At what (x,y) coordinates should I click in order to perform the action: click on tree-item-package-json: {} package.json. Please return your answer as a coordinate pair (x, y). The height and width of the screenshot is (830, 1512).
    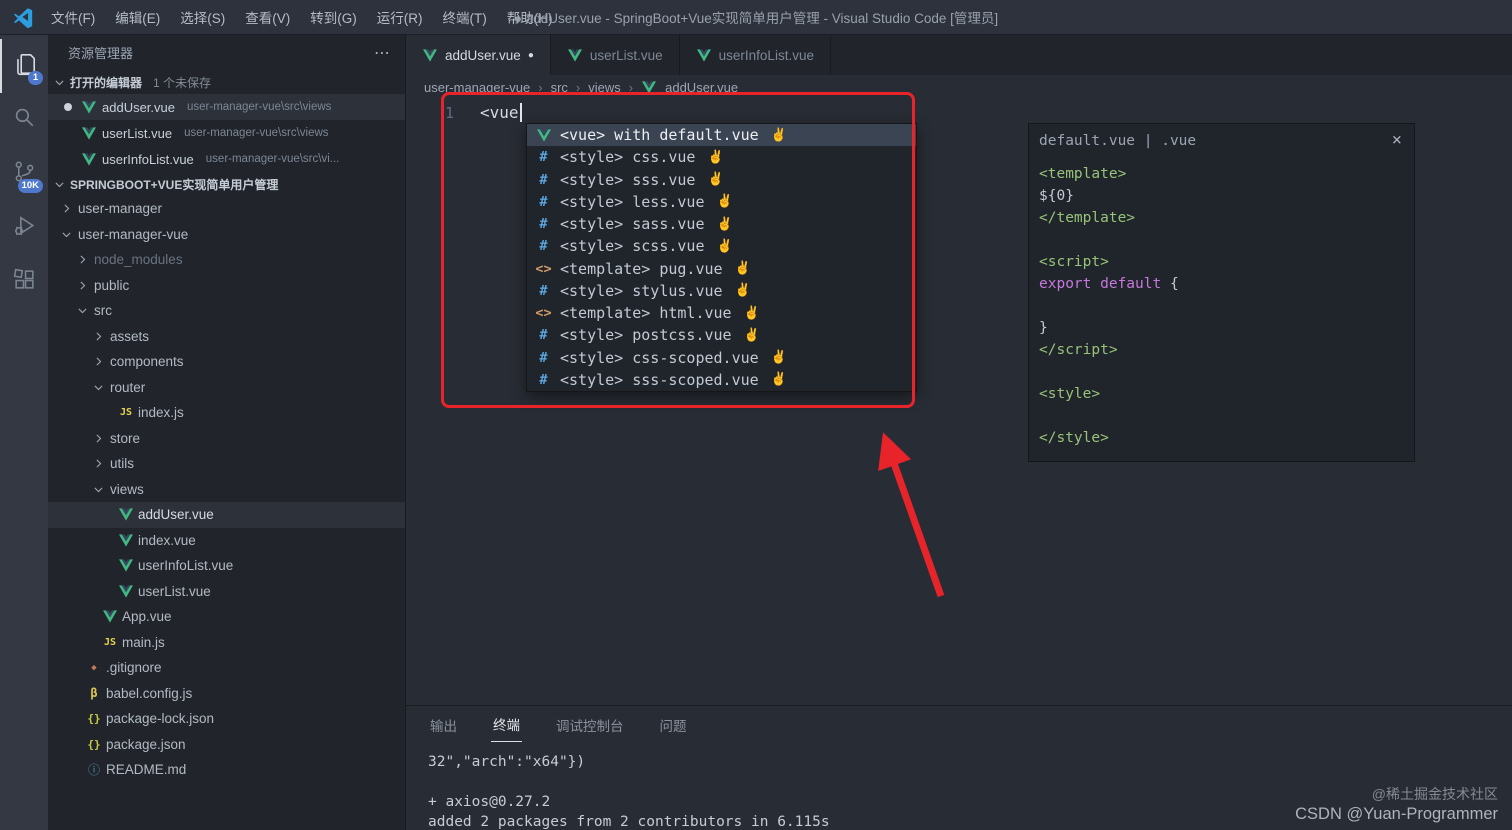
    Looking at the image, I should click on (226, 745).